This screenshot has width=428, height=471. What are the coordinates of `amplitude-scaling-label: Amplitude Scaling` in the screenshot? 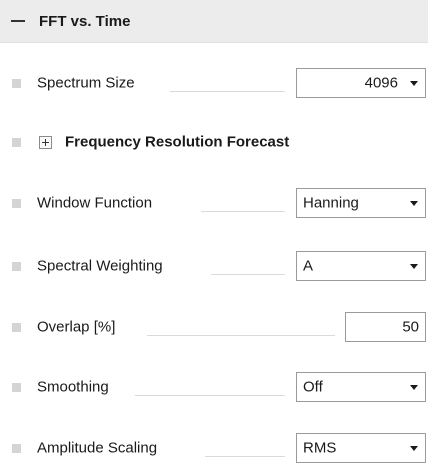 It's located at (97, 448).